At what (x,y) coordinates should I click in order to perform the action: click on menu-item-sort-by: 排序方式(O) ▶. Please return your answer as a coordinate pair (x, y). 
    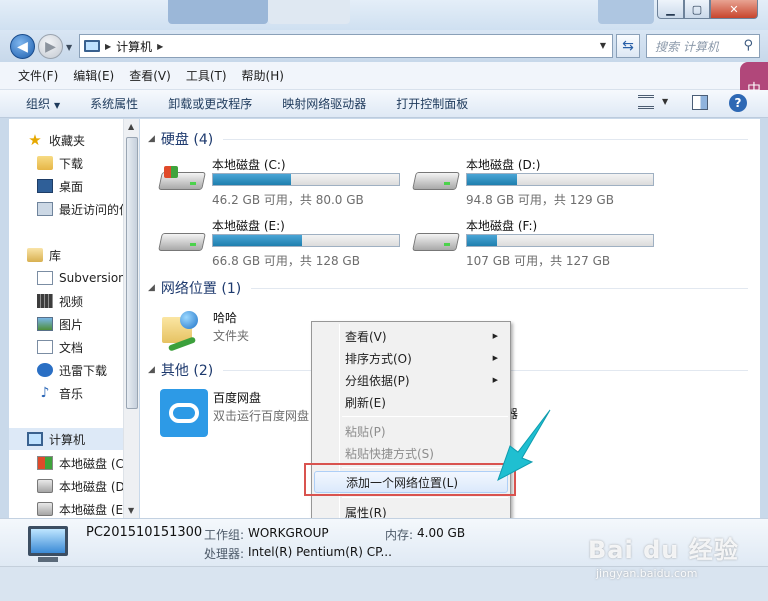
    Looking at the image, I should click on (411, 358).